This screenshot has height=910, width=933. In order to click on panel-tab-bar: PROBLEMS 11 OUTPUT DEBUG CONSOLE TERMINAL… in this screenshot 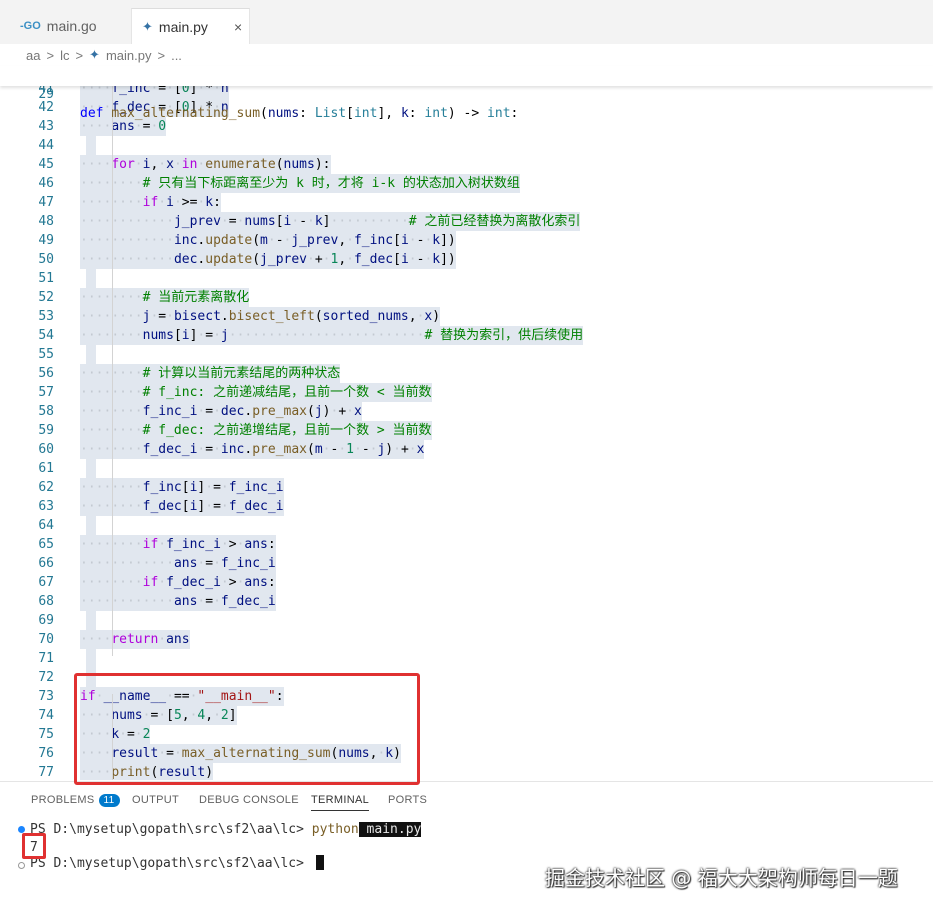, I will do `click(466, 800)`.